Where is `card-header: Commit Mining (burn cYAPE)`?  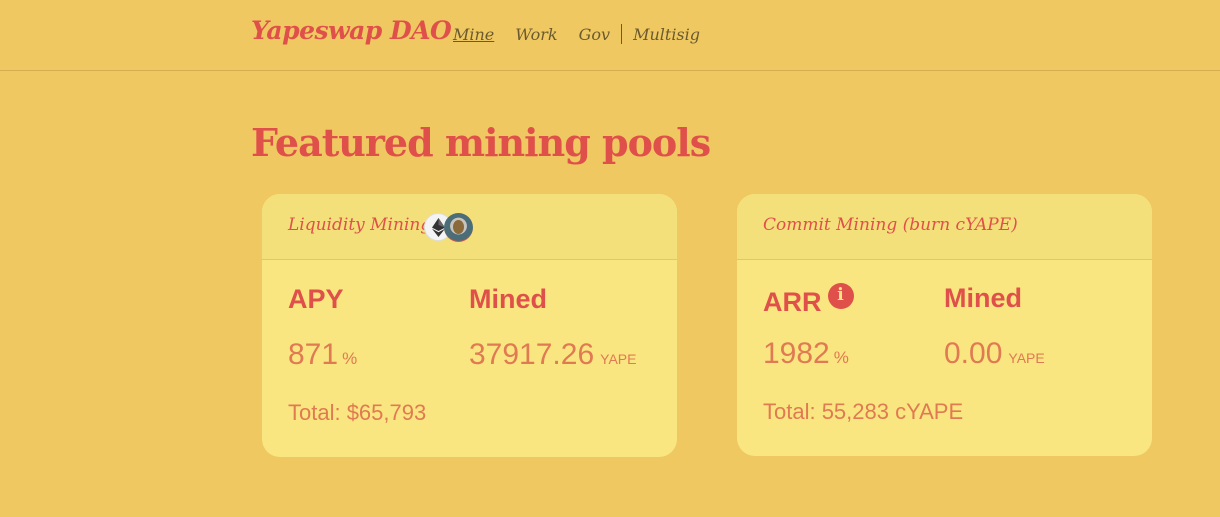
card-header: Commit Mining (burn cYAPE) is located at coordinates (944, 227).